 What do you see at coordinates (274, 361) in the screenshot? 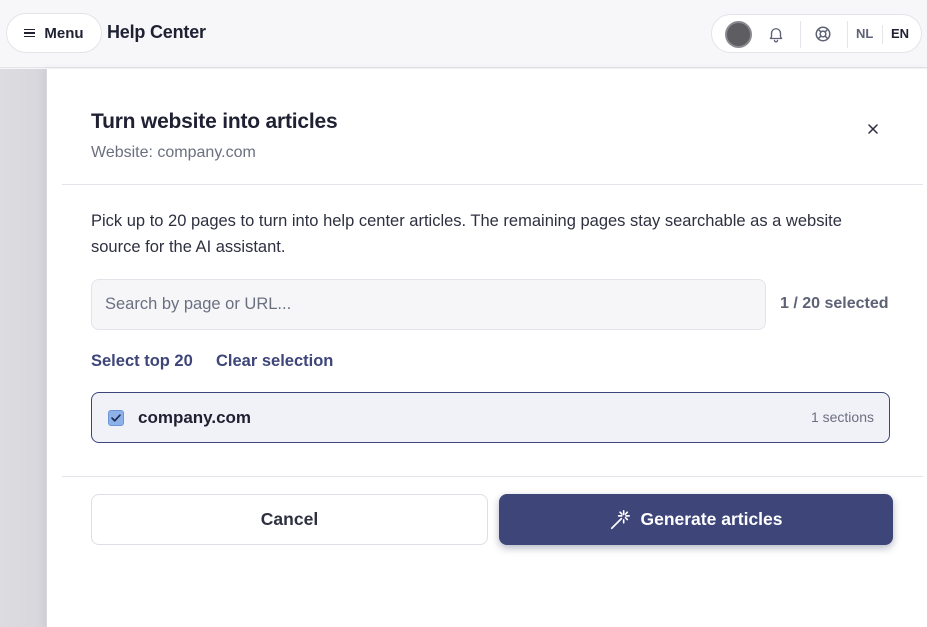
I see `clear-selection-link: Clear selection` at bounding box center [274, 361].